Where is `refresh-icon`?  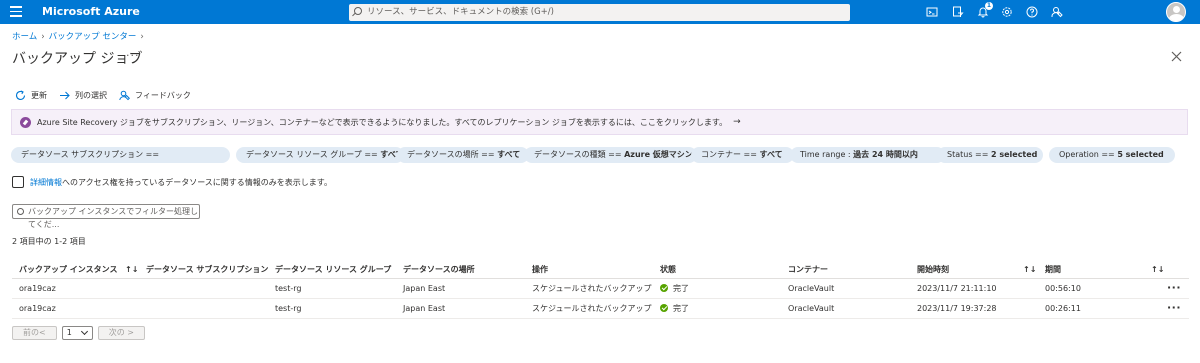
refresh-icon is located at coordinates (20, 95).